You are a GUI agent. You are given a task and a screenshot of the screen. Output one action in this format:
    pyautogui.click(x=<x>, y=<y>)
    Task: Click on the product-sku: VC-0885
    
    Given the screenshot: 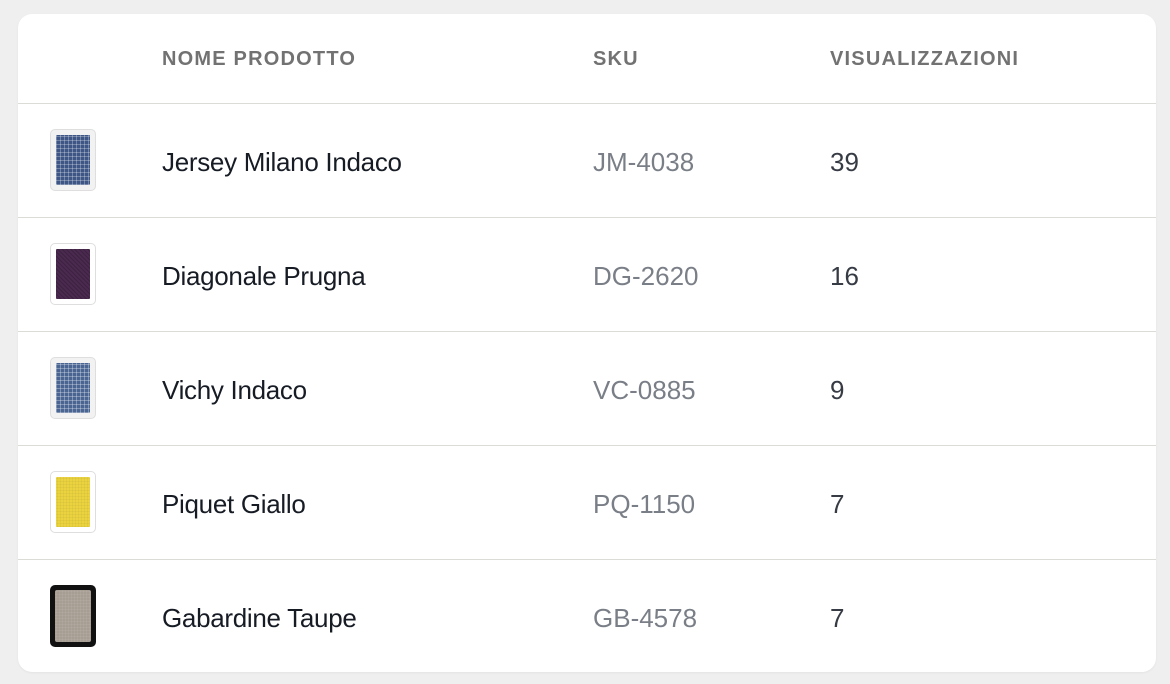 What is the action you would take?
    pyautogui.click(x=644, y=390)
    